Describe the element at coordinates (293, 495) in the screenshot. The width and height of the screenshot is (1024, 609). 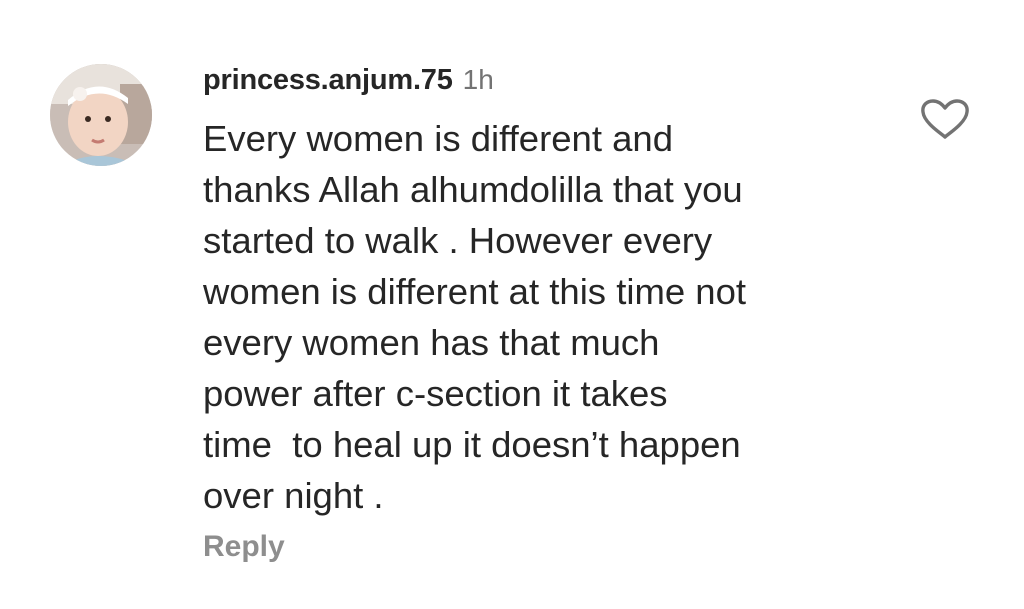
I see `comment-line: over night .` at that location.